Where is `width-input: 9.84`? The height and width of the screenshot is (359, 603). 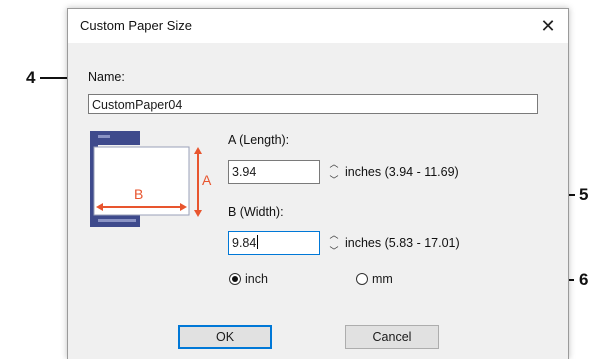 width-input: 9.84 is located at coordinates (274, 243).